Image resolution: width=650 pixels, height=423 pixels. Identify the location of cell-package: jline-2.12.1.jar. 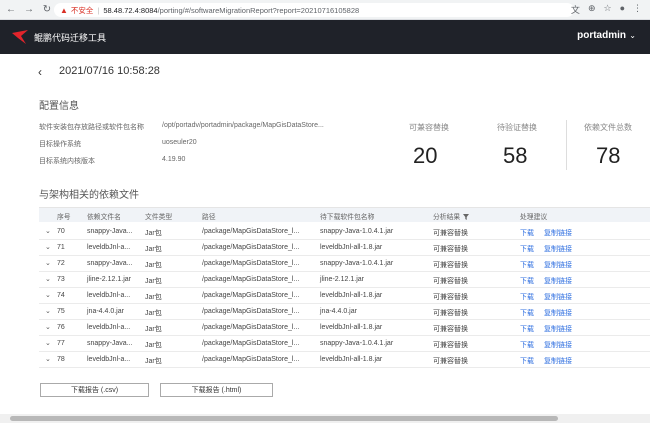
(342, 279).